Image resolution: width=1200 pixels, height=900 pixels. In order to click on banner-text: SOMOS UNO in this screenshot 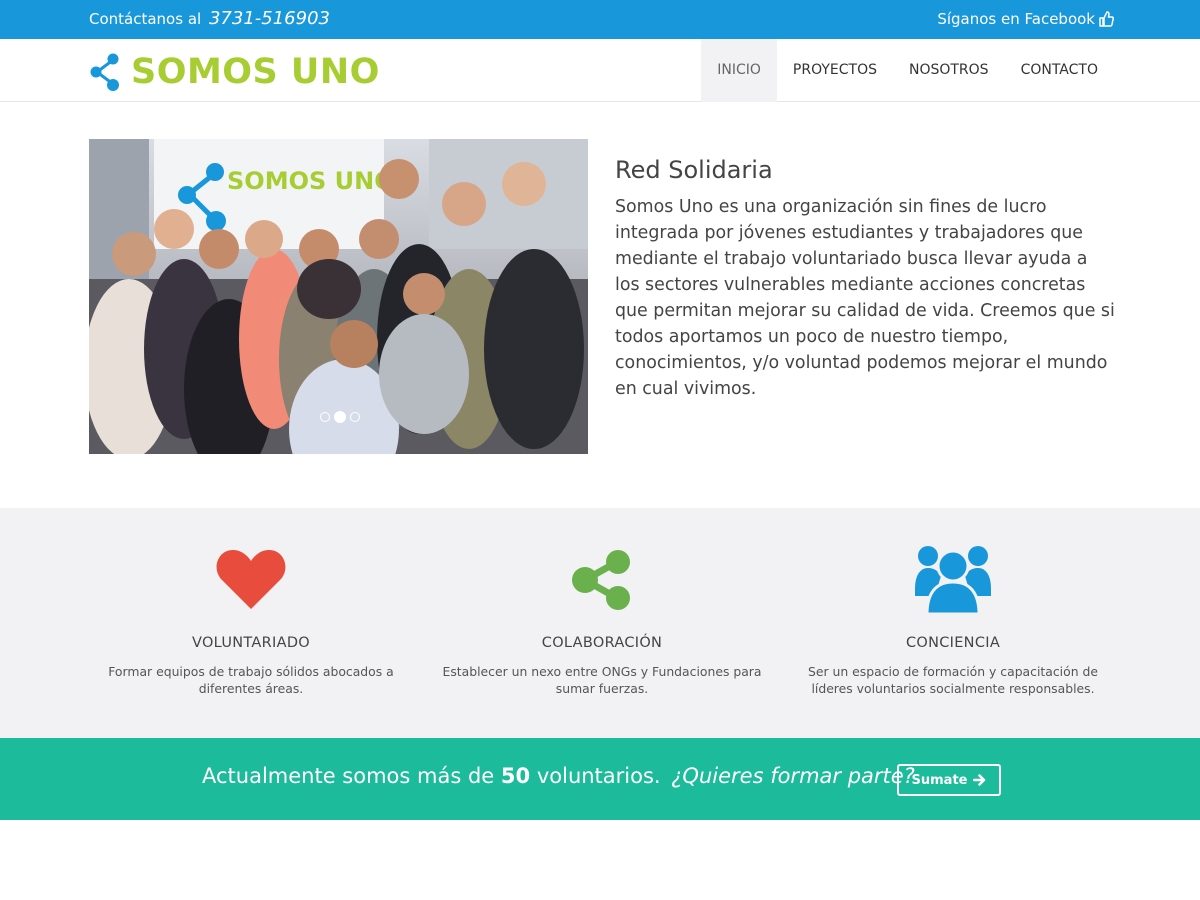, I will do `click(311, 181)`.